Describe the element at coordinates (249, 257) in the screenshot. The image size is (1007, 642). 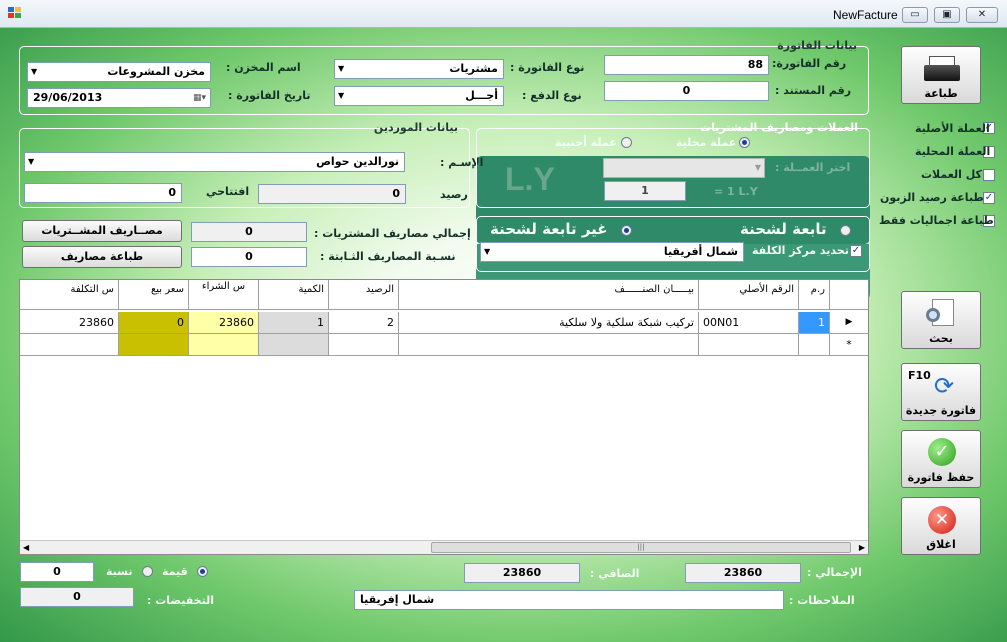
I see `fixed-expenses-input: 0` at that location.